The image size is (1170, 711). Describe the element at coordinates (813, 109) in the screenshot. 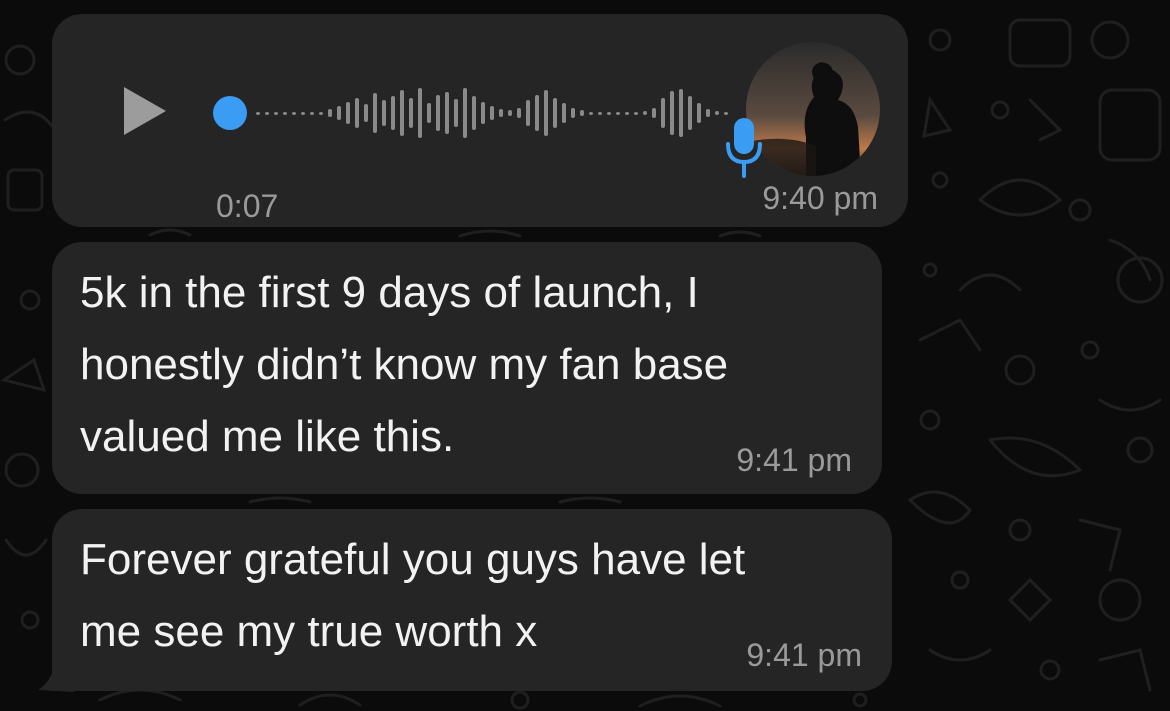

I see `avatar` at that location.